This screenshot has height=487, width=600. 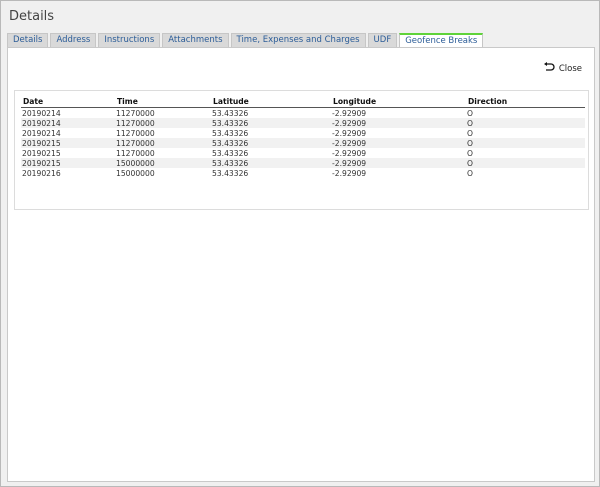 I want to click on table-row: 20190216 15000000 53.43326 -2.92909 O, so click(x=303, y=173).